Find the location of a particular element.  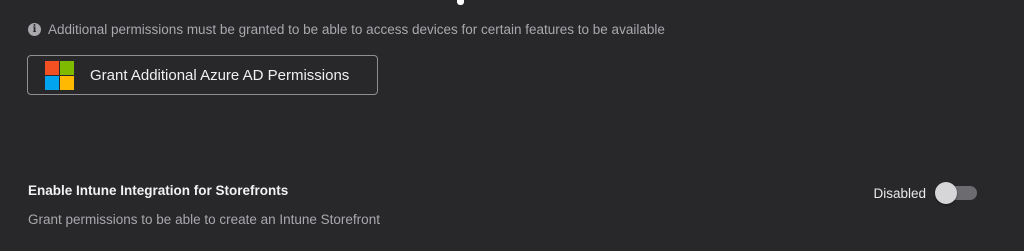

microsoft-logo-red-square is located at coordinates (52, 67).